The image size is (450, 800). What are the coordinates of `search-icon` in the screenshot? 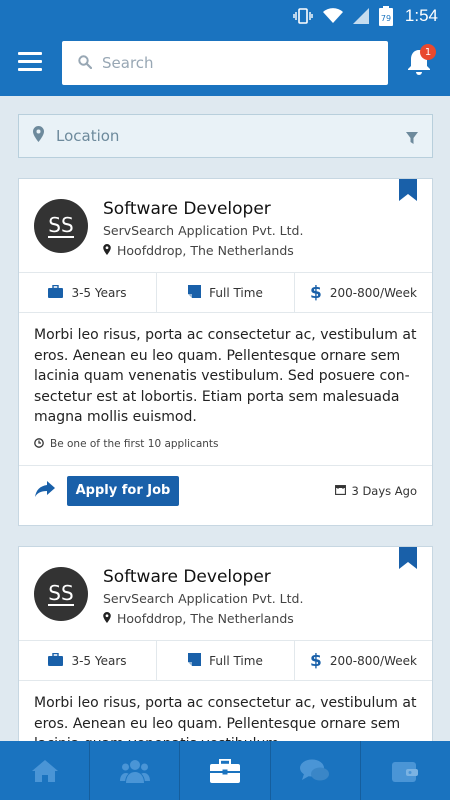 It's located at (85, 63).